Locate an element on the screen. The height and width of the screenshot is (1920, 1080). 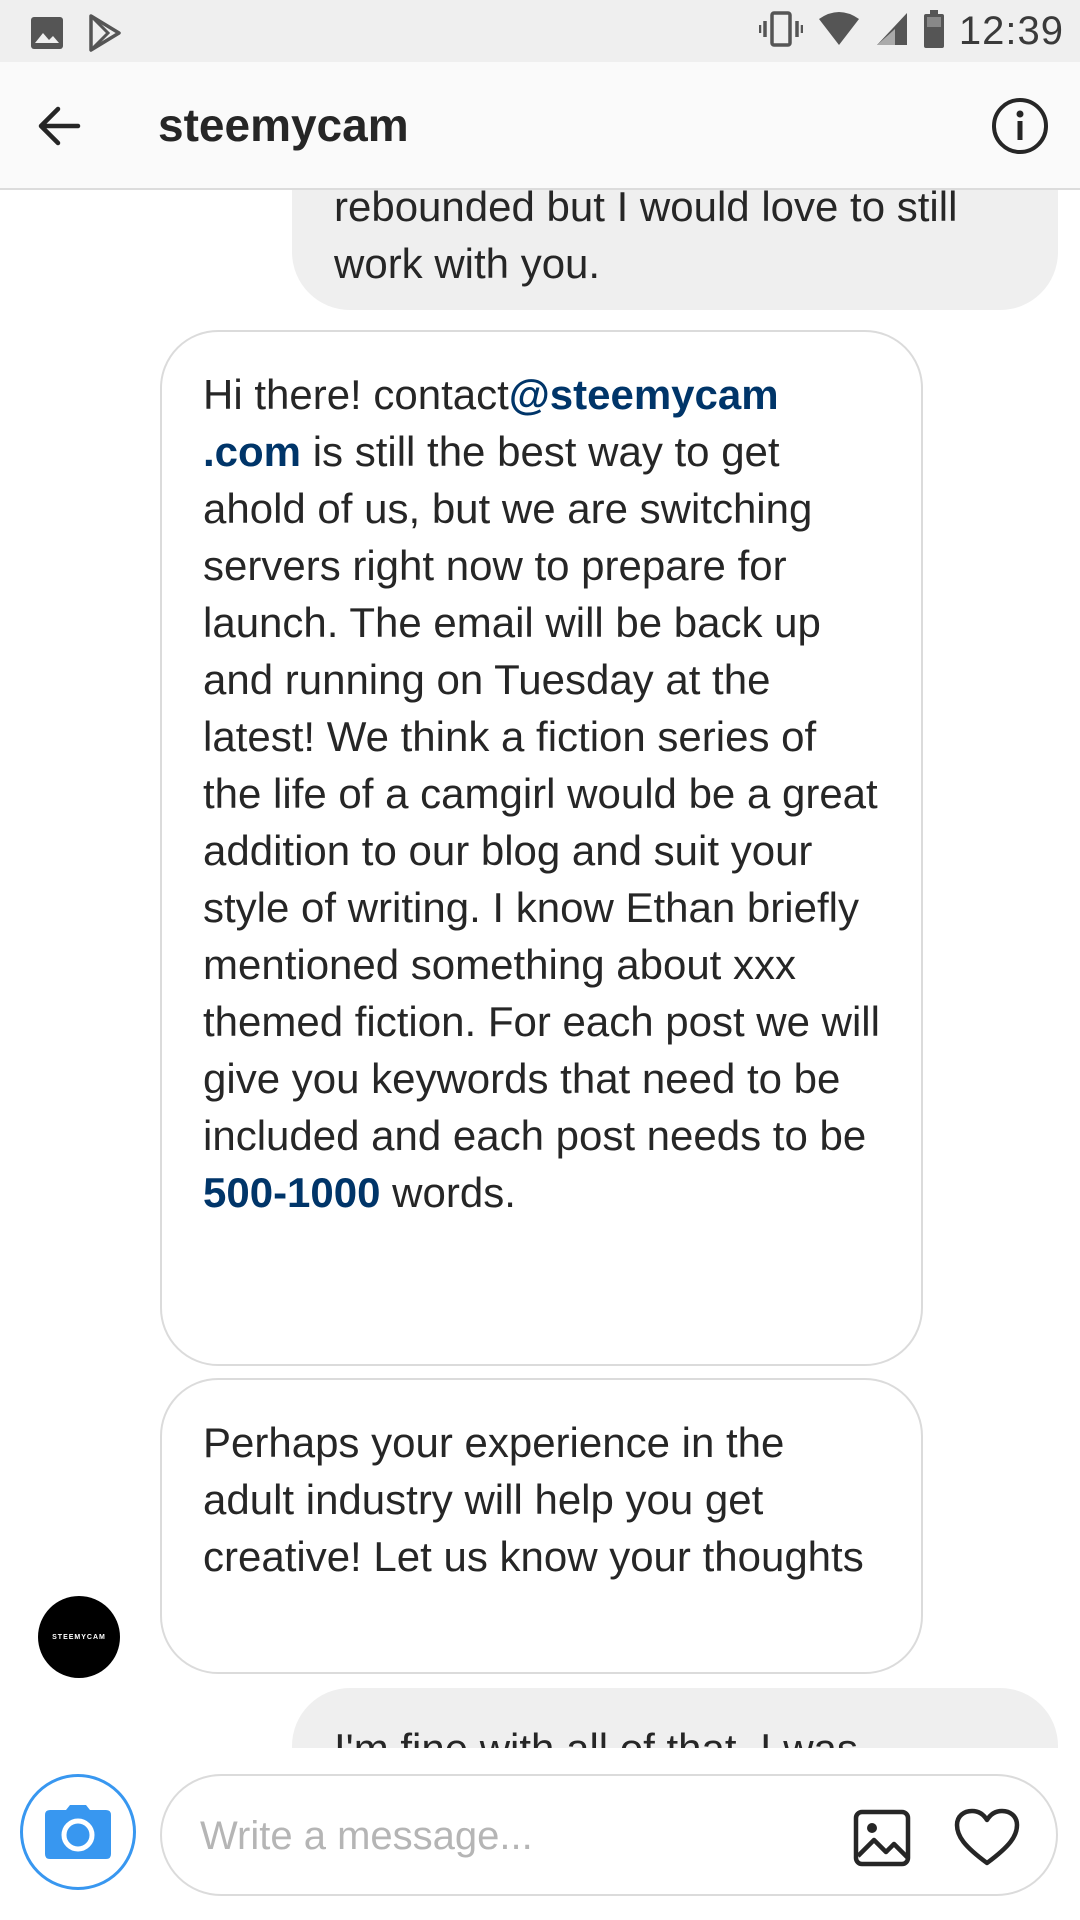
avatar: STEEMYCAM is located at coordinates (79, 1637).